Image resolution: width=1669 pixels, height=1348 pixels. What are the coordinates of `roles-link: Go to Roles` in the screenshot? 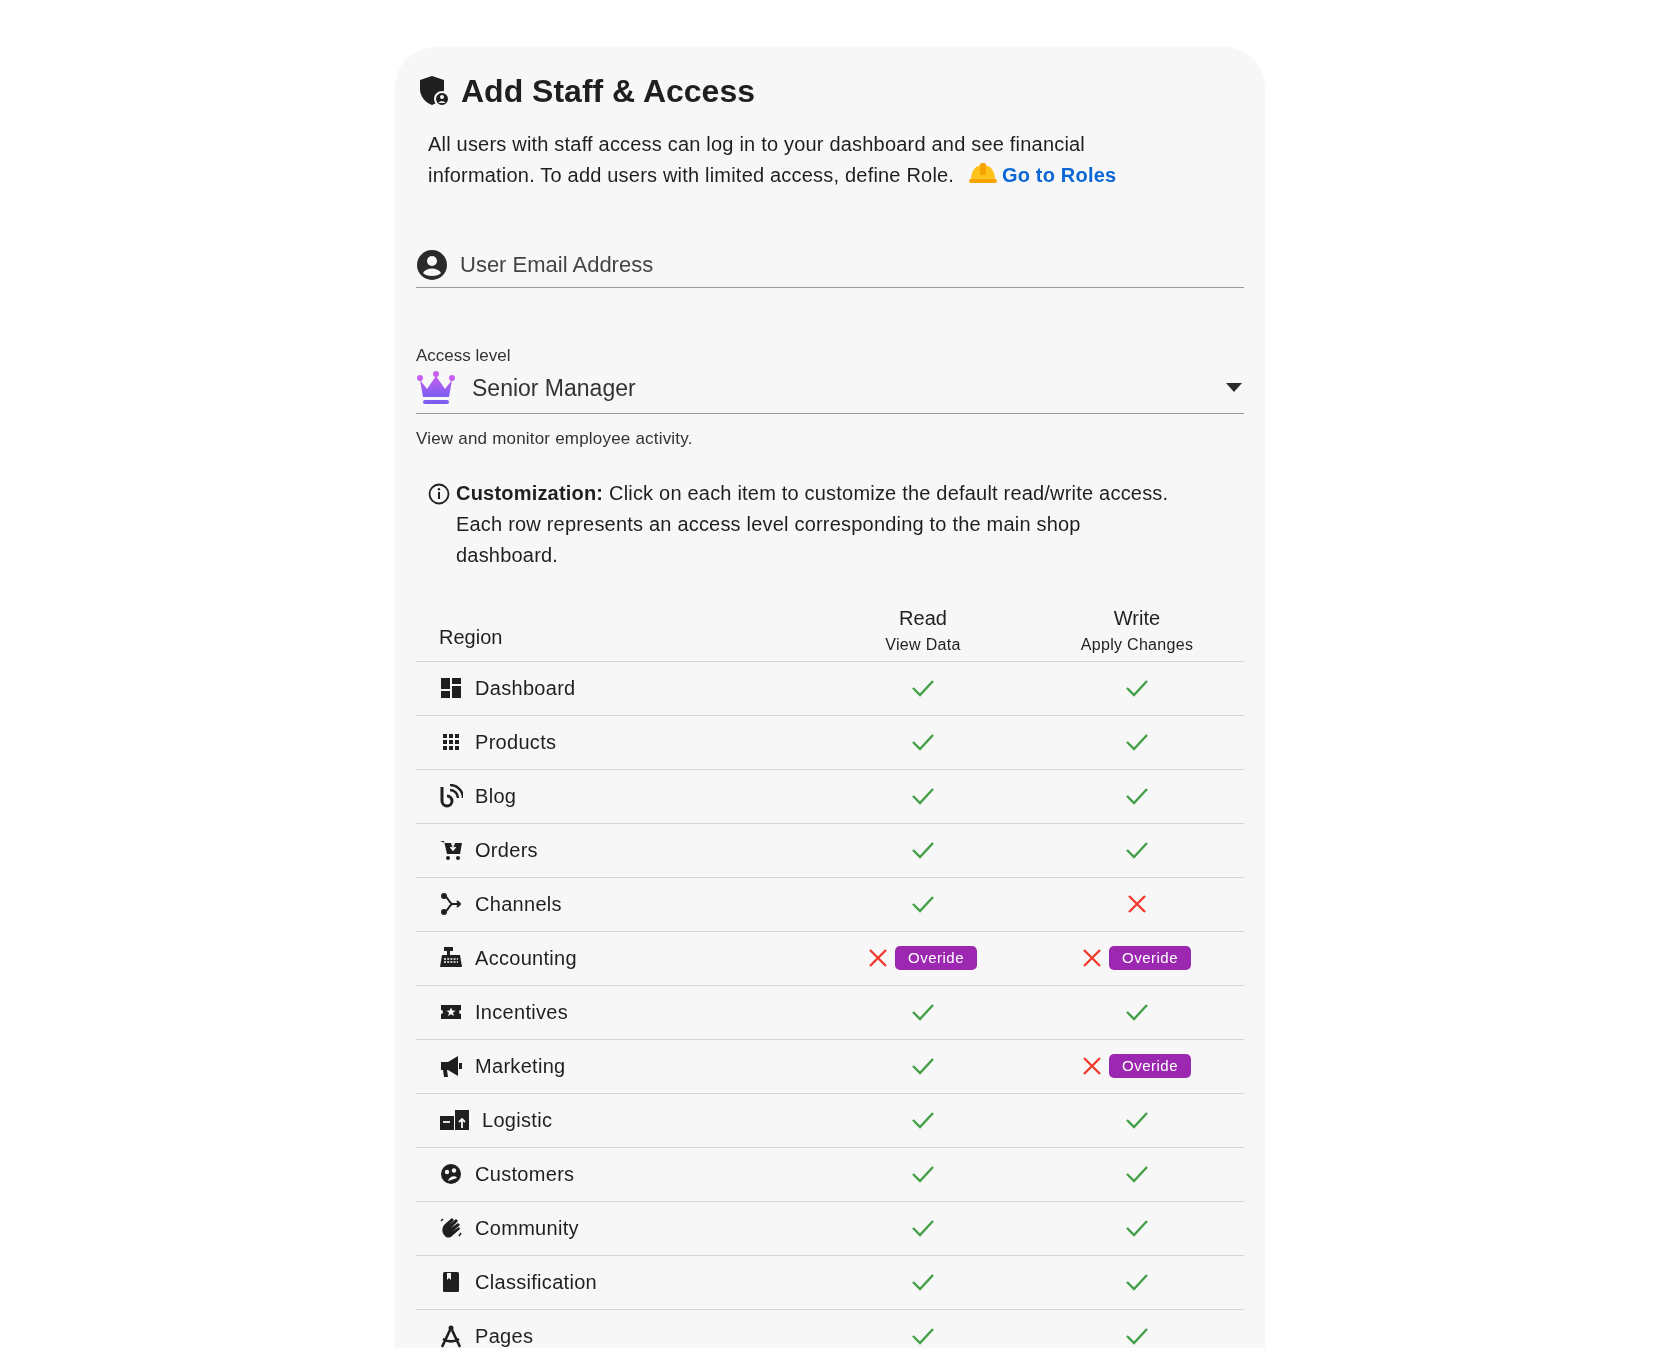 It's located at (1059, 175).